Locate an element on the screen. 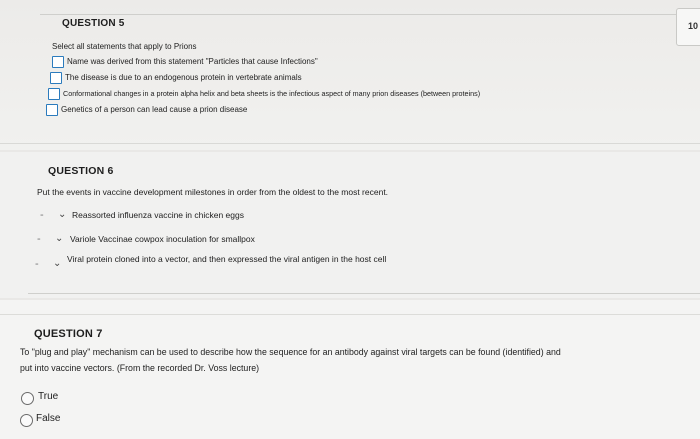 Image resolution: width=700 pixels, height=439 pixels. radio-false-label: False is located at coordinates (48, 418).